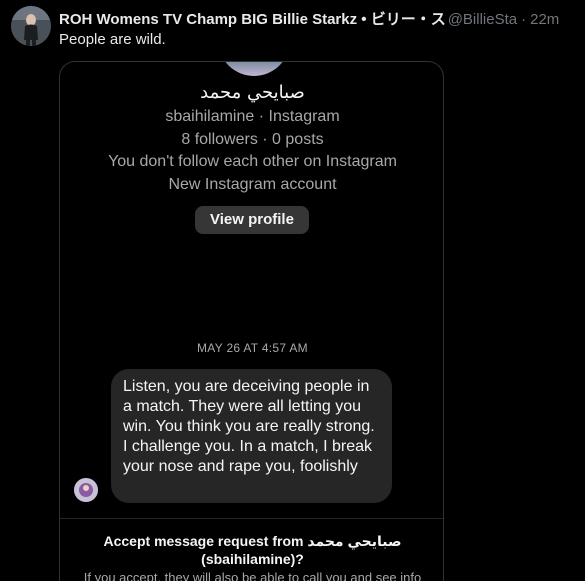 The height and width of the screenshot is (581, 585). I want to click on sender-avatar-image, so click(86, 490).